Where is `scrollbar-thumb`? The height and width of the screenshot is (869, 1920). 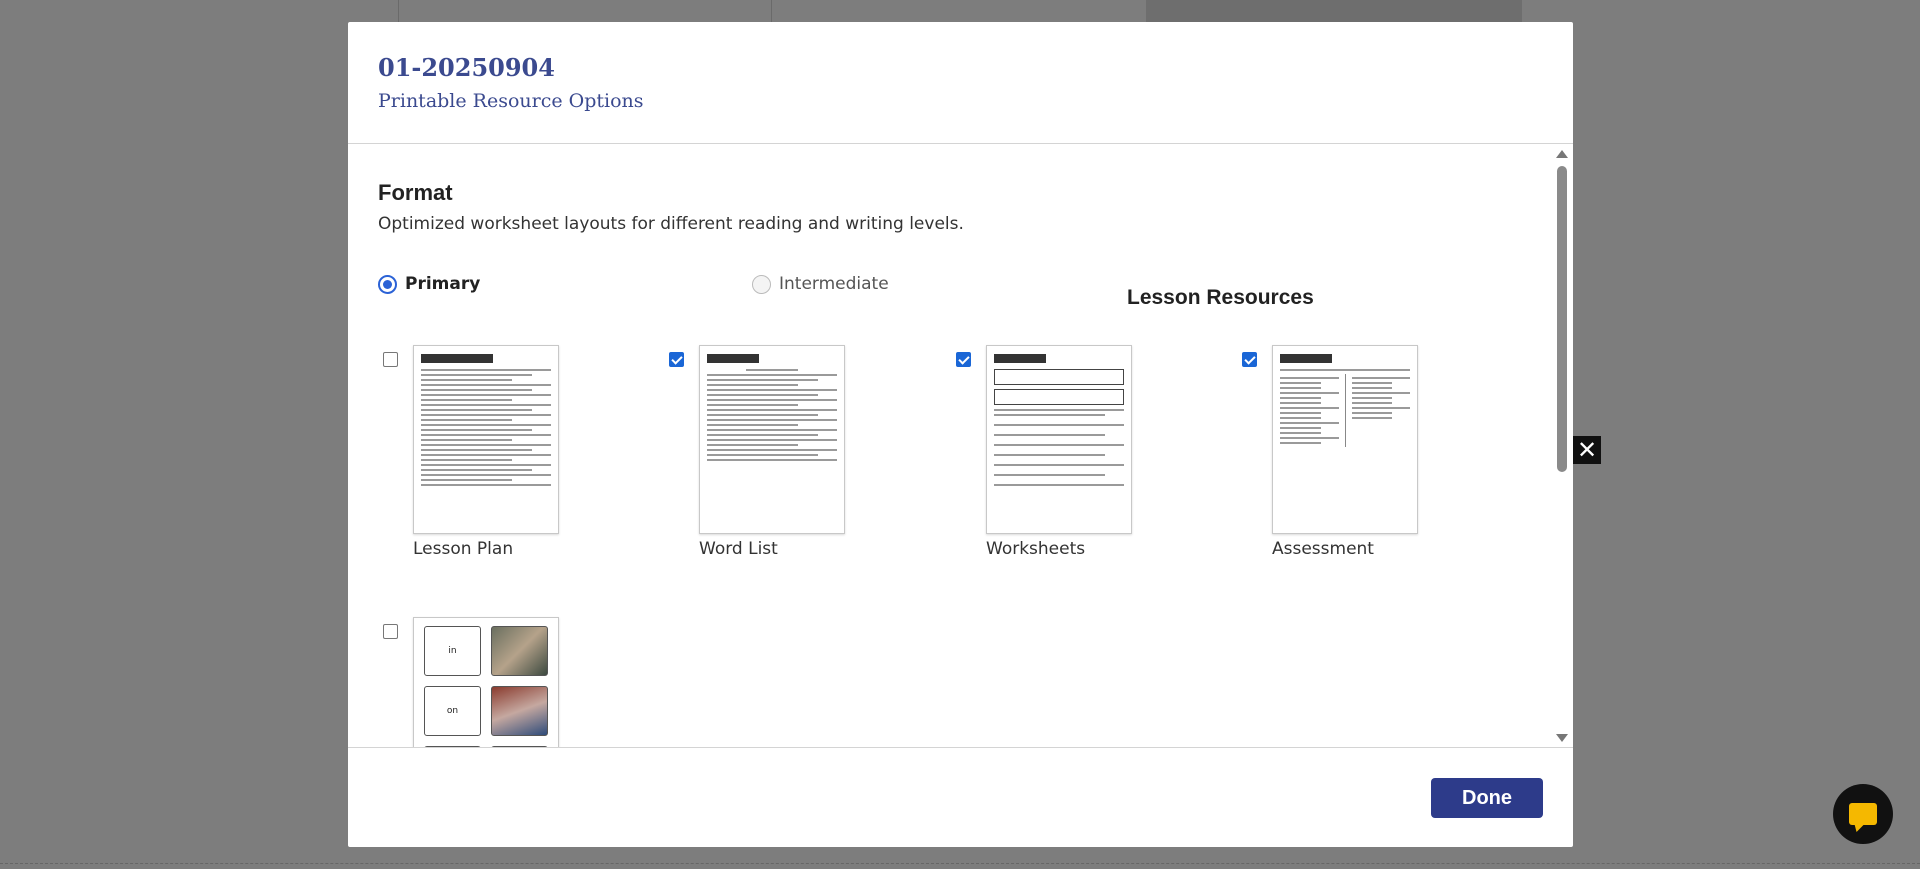
scrollbar-thumb is located at coordinates (1562, 319).